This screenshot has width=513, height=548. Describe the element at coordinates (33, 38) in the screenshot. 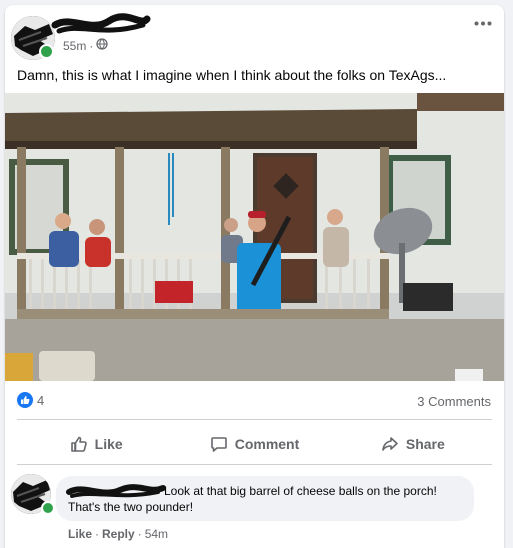

I see `poster-avatar` at that location.